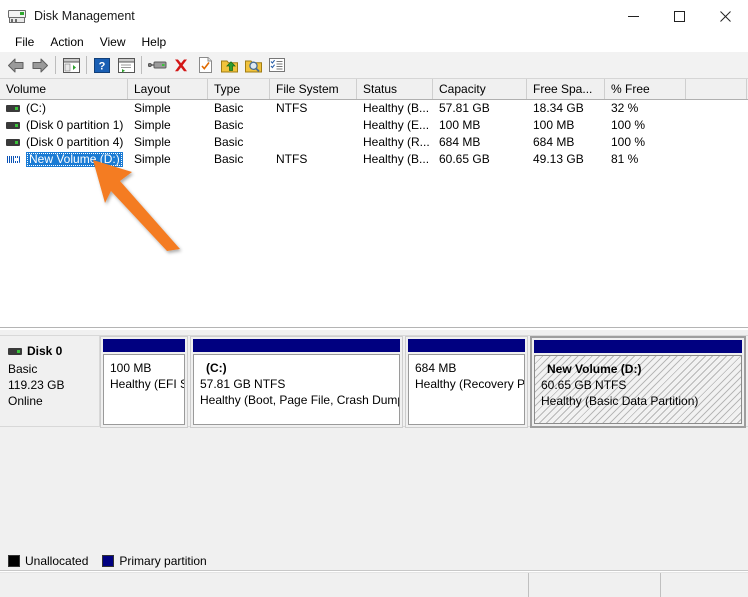 The height and width of the screenshot is (597, 748). Describe the element at coordinates (67, 42) in the screenshot. I see `menu-item-action: Action` at that location.